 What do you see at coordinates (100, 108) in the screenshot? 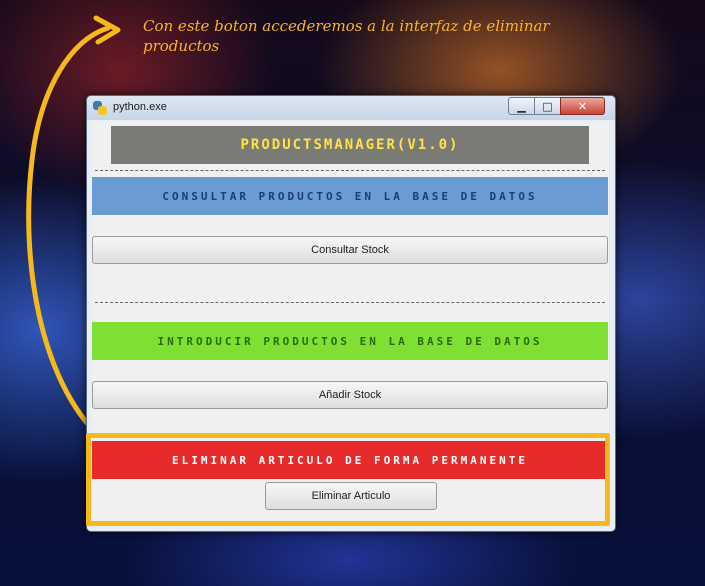
I see `python-icon` at bounding box center [100, 108].